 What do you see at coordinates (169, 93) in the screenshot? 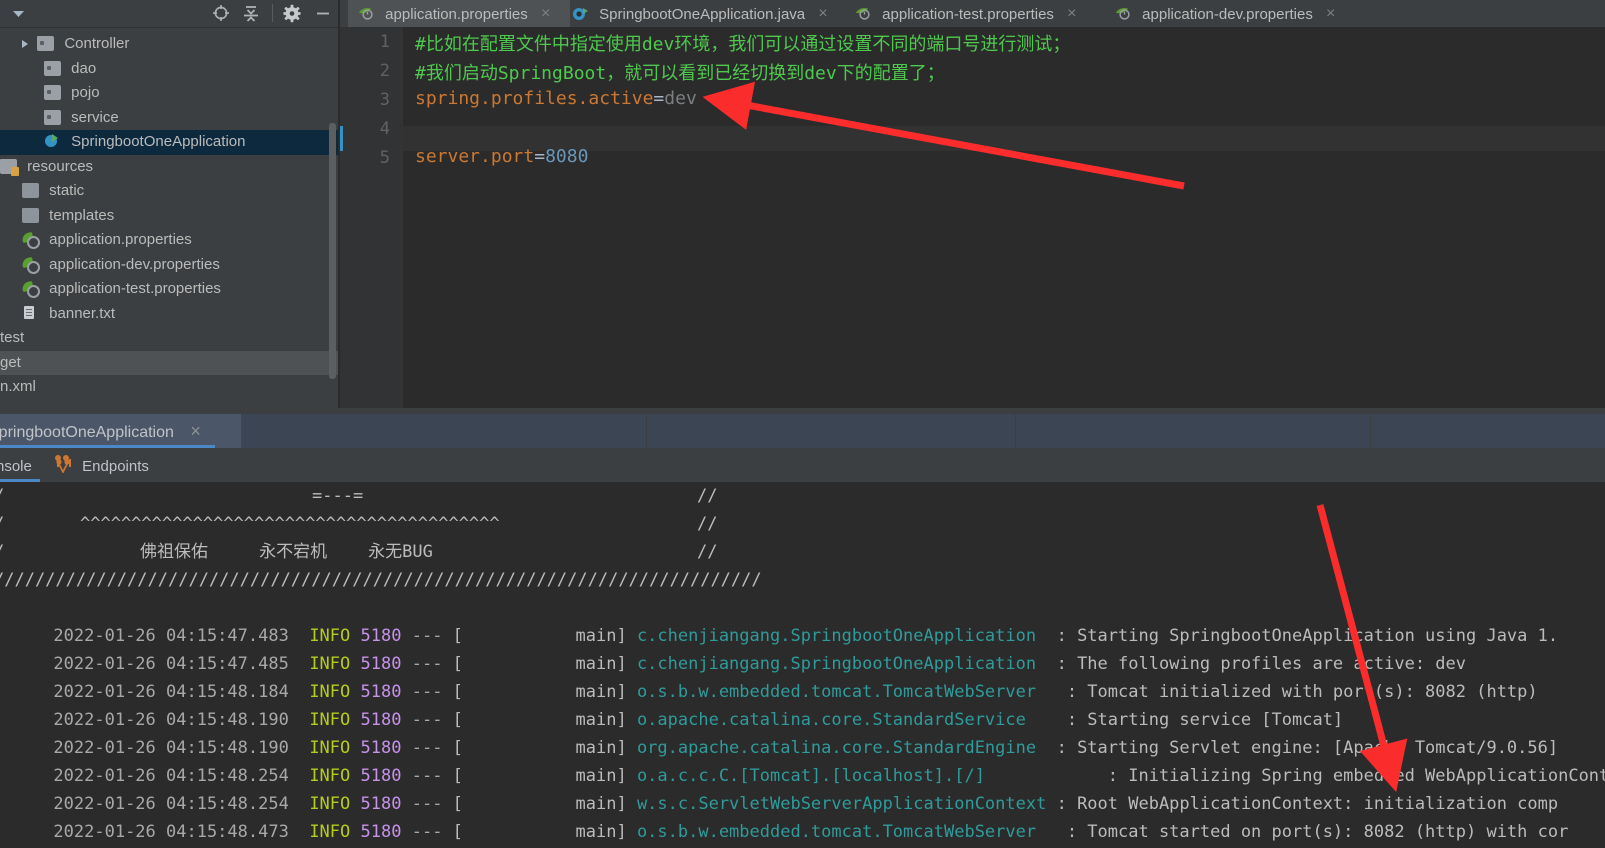
I see `tree-item-pojo: pojo` at bounding box center [169, 93].